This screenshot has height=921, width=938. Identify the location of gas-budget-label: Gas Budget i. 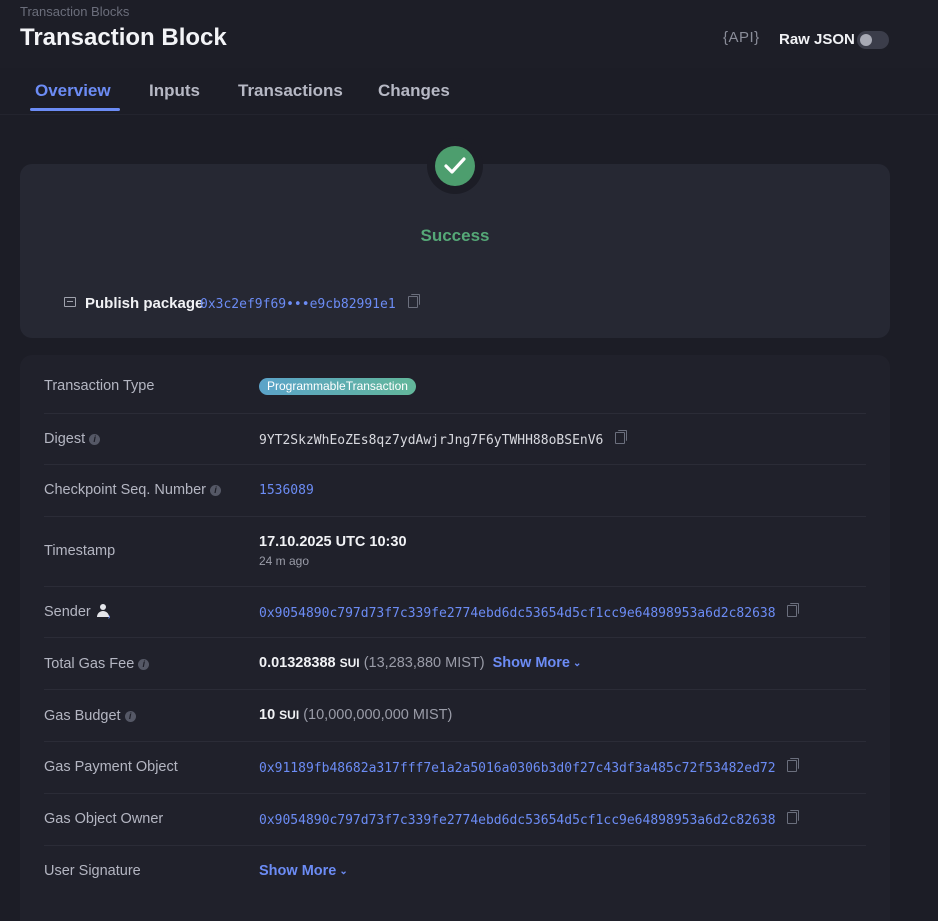
(90, 716).